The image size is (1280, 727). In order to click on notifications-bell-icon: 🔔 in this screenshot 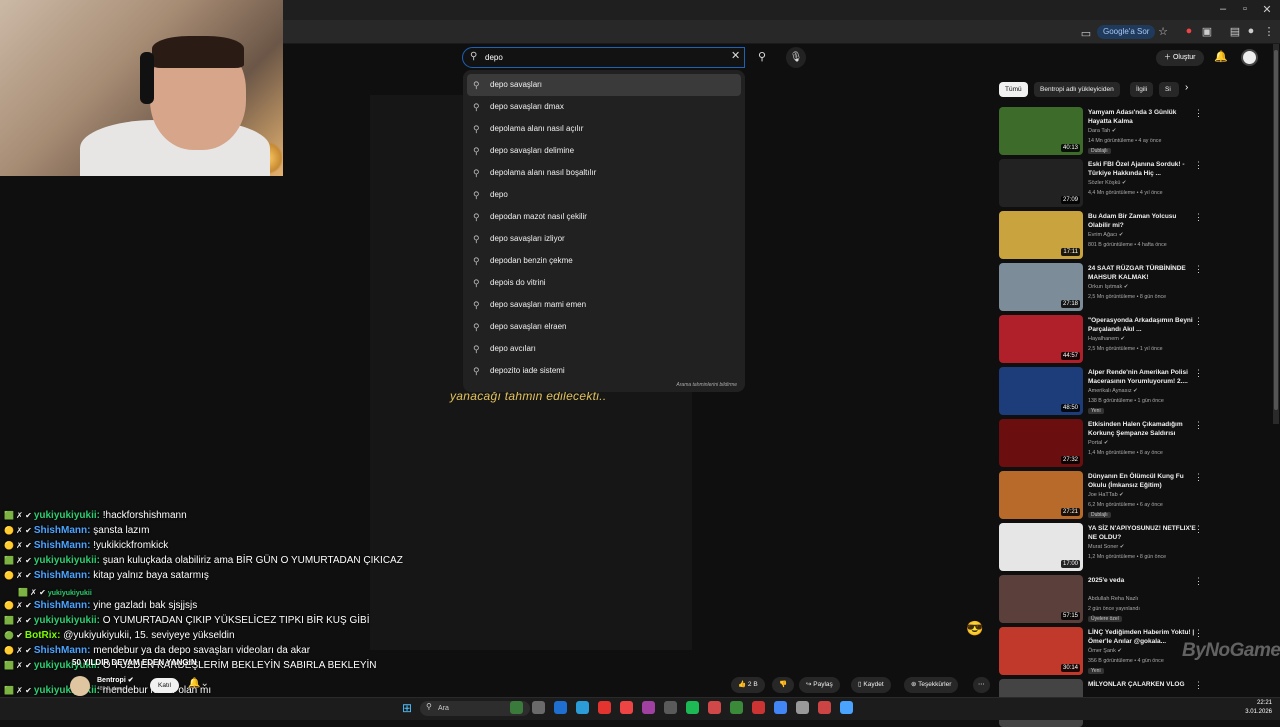, I will do `click(1221, 56)`.